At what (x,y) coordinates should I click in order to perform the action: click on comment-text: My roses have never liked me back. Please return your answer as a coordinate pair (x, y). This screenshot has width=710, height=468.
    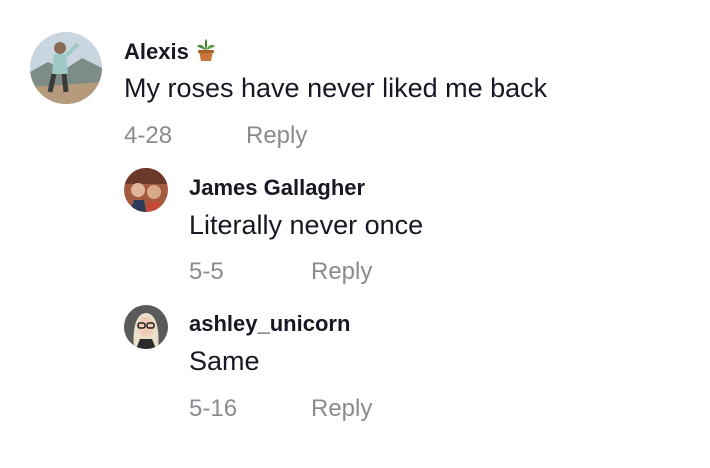
    Looking at the image, I should click on (336, 88).